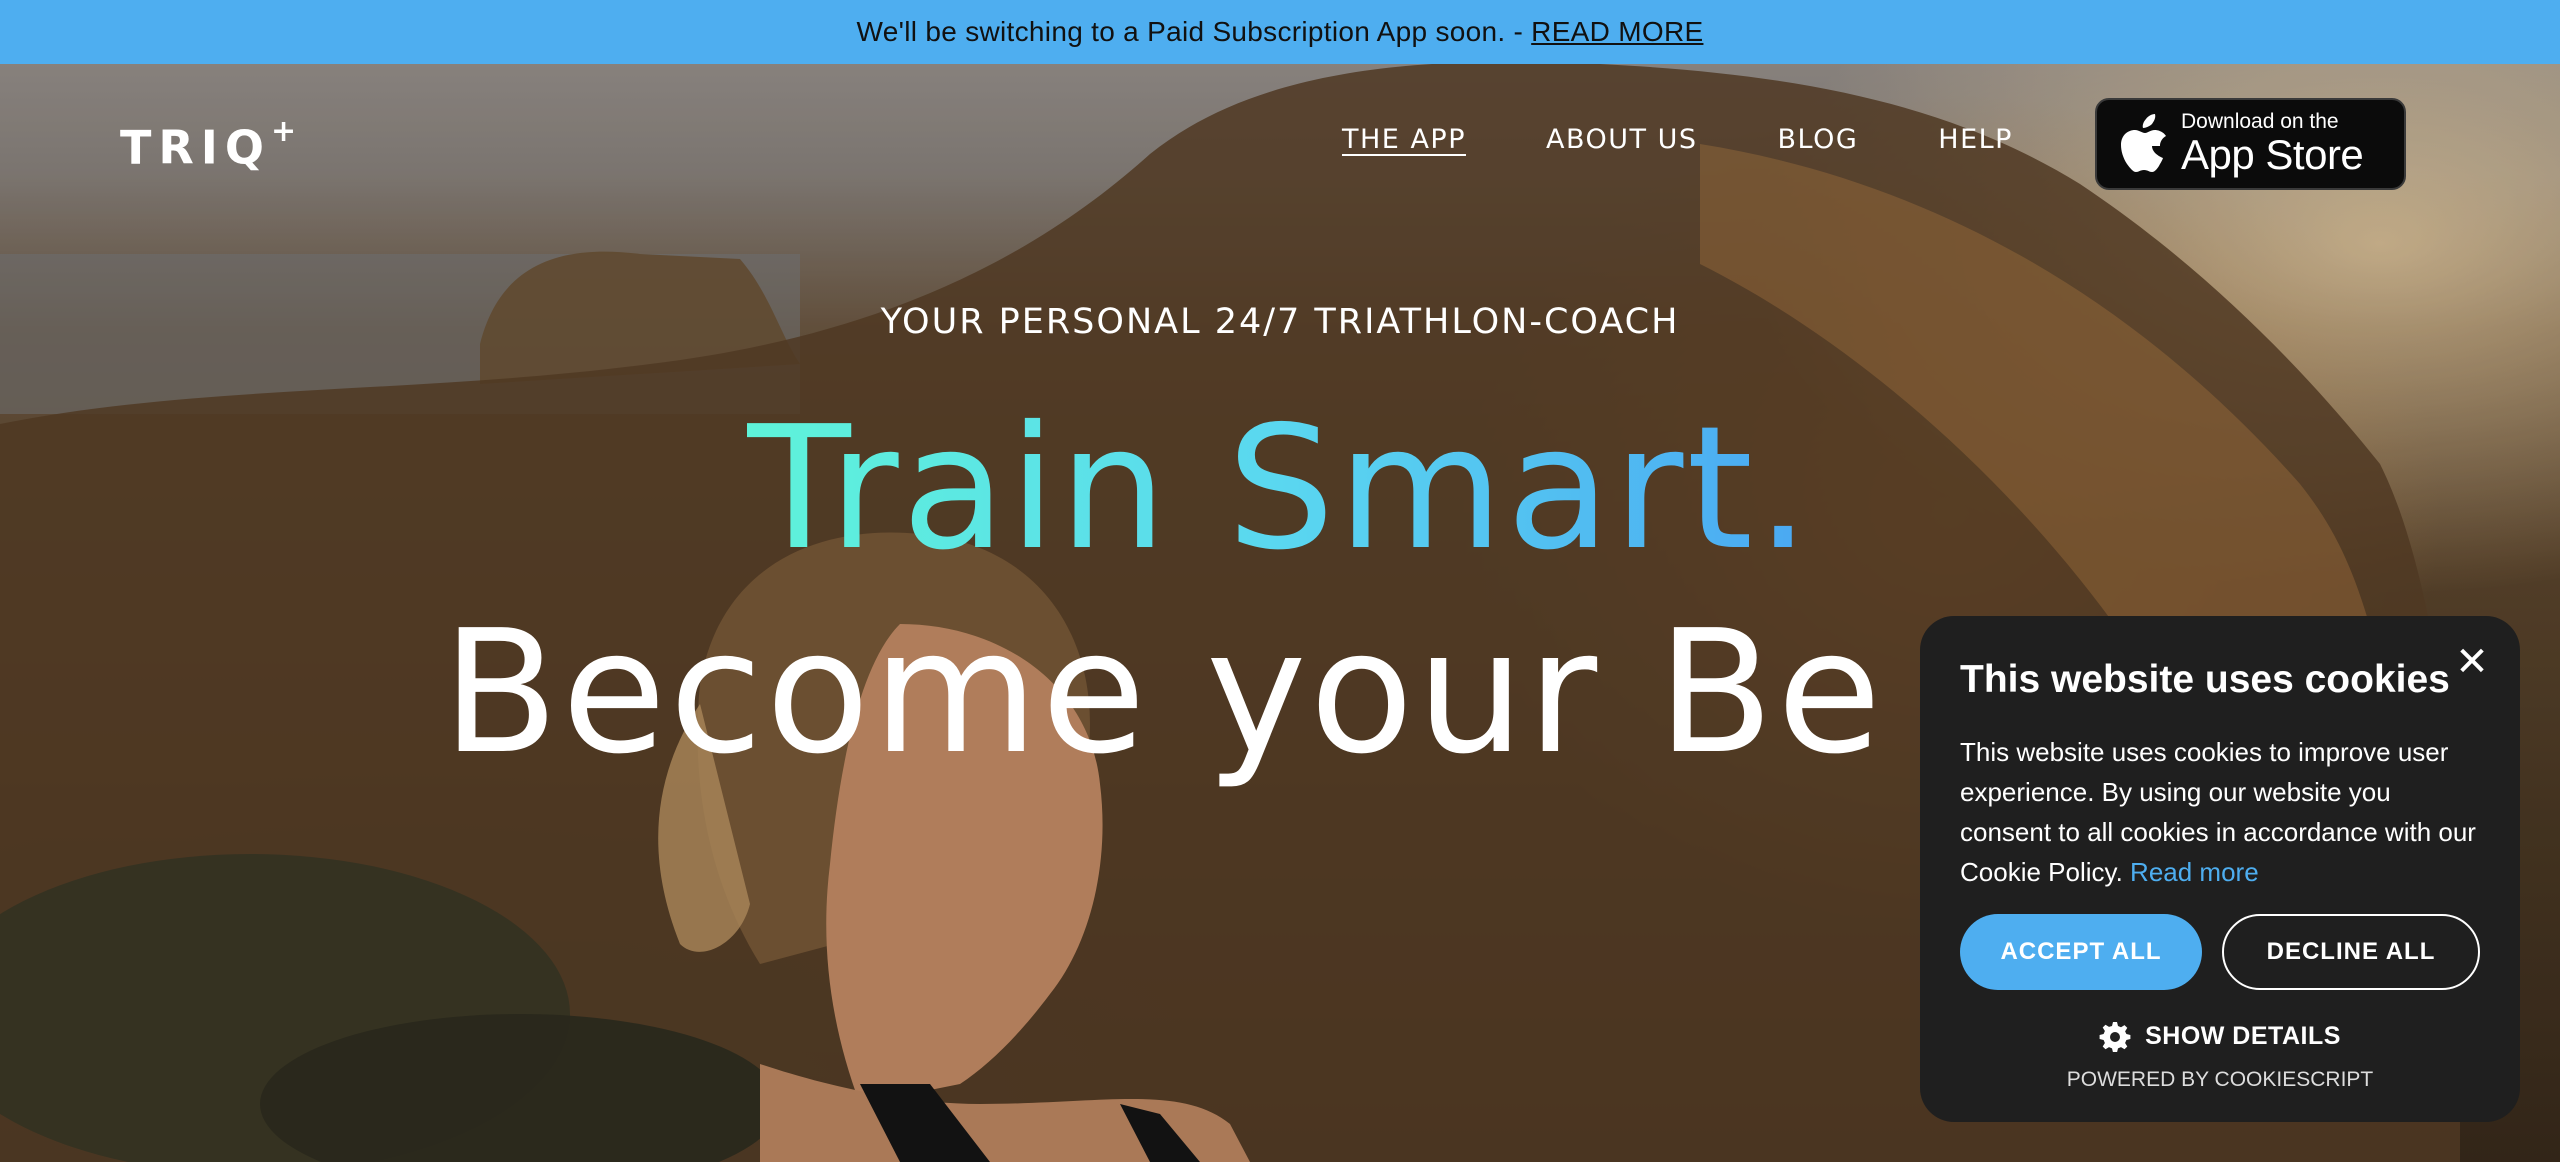 This screenshot has height=1162, width=2560. I want to click on apple-icon, so click(2143, 143).